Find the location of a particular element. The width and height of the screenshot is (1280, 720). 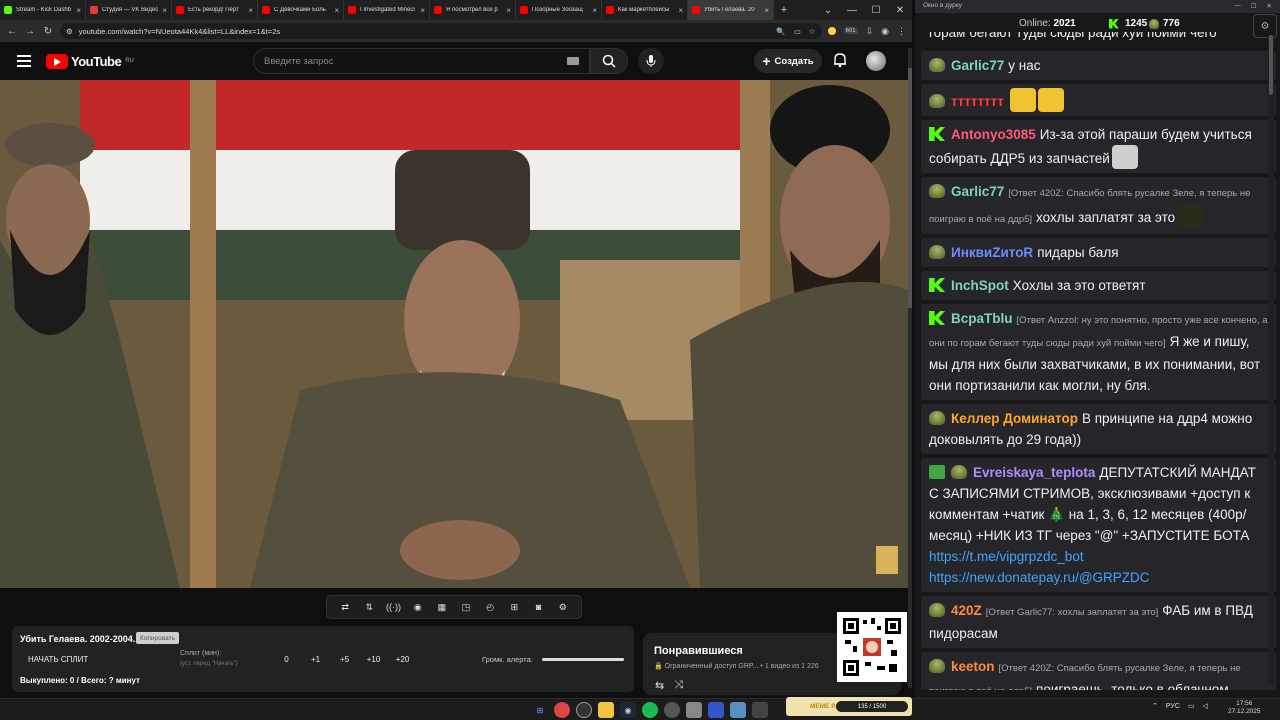

chat-username: 420Z is located at coordinates (966, 610).